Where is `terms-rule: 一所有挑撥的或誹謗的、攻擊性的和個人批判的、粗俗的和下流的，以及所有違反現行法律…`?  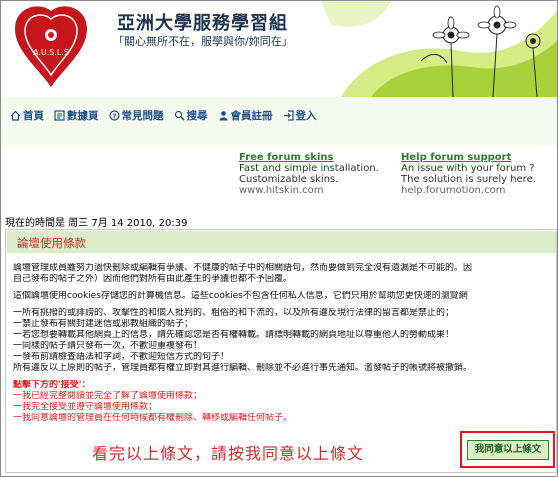
terms-rule: 一所有挑撥的或誹謗的、攻擊性的和個人批判的、粗俗的和下流的，以及所有違反現行法律… is located at coordinates (234, 313).